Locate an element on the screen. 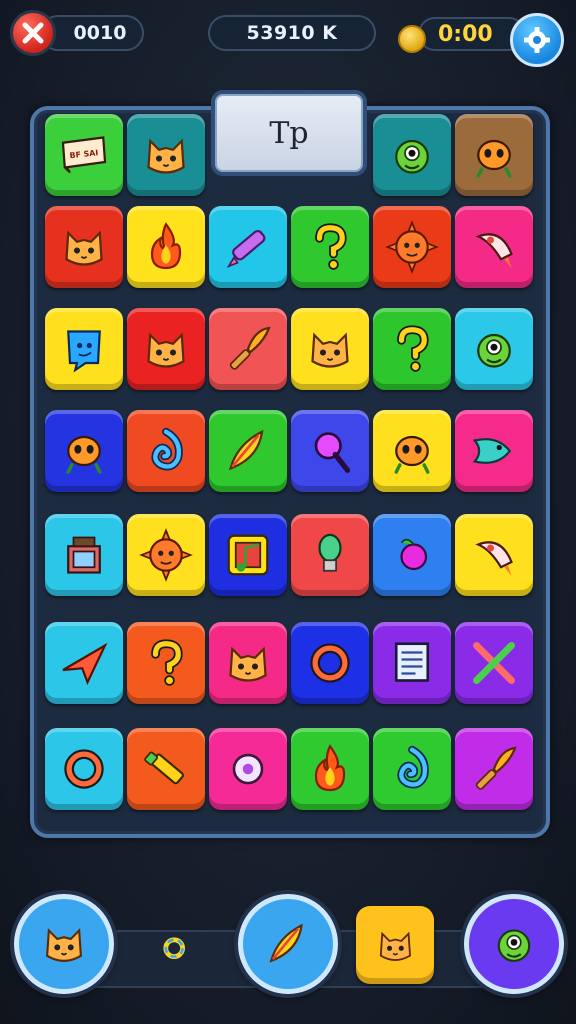 The height and width of the screenshot is (1024, 576). tile-r3-c6 is located at coordinates (494, 349).